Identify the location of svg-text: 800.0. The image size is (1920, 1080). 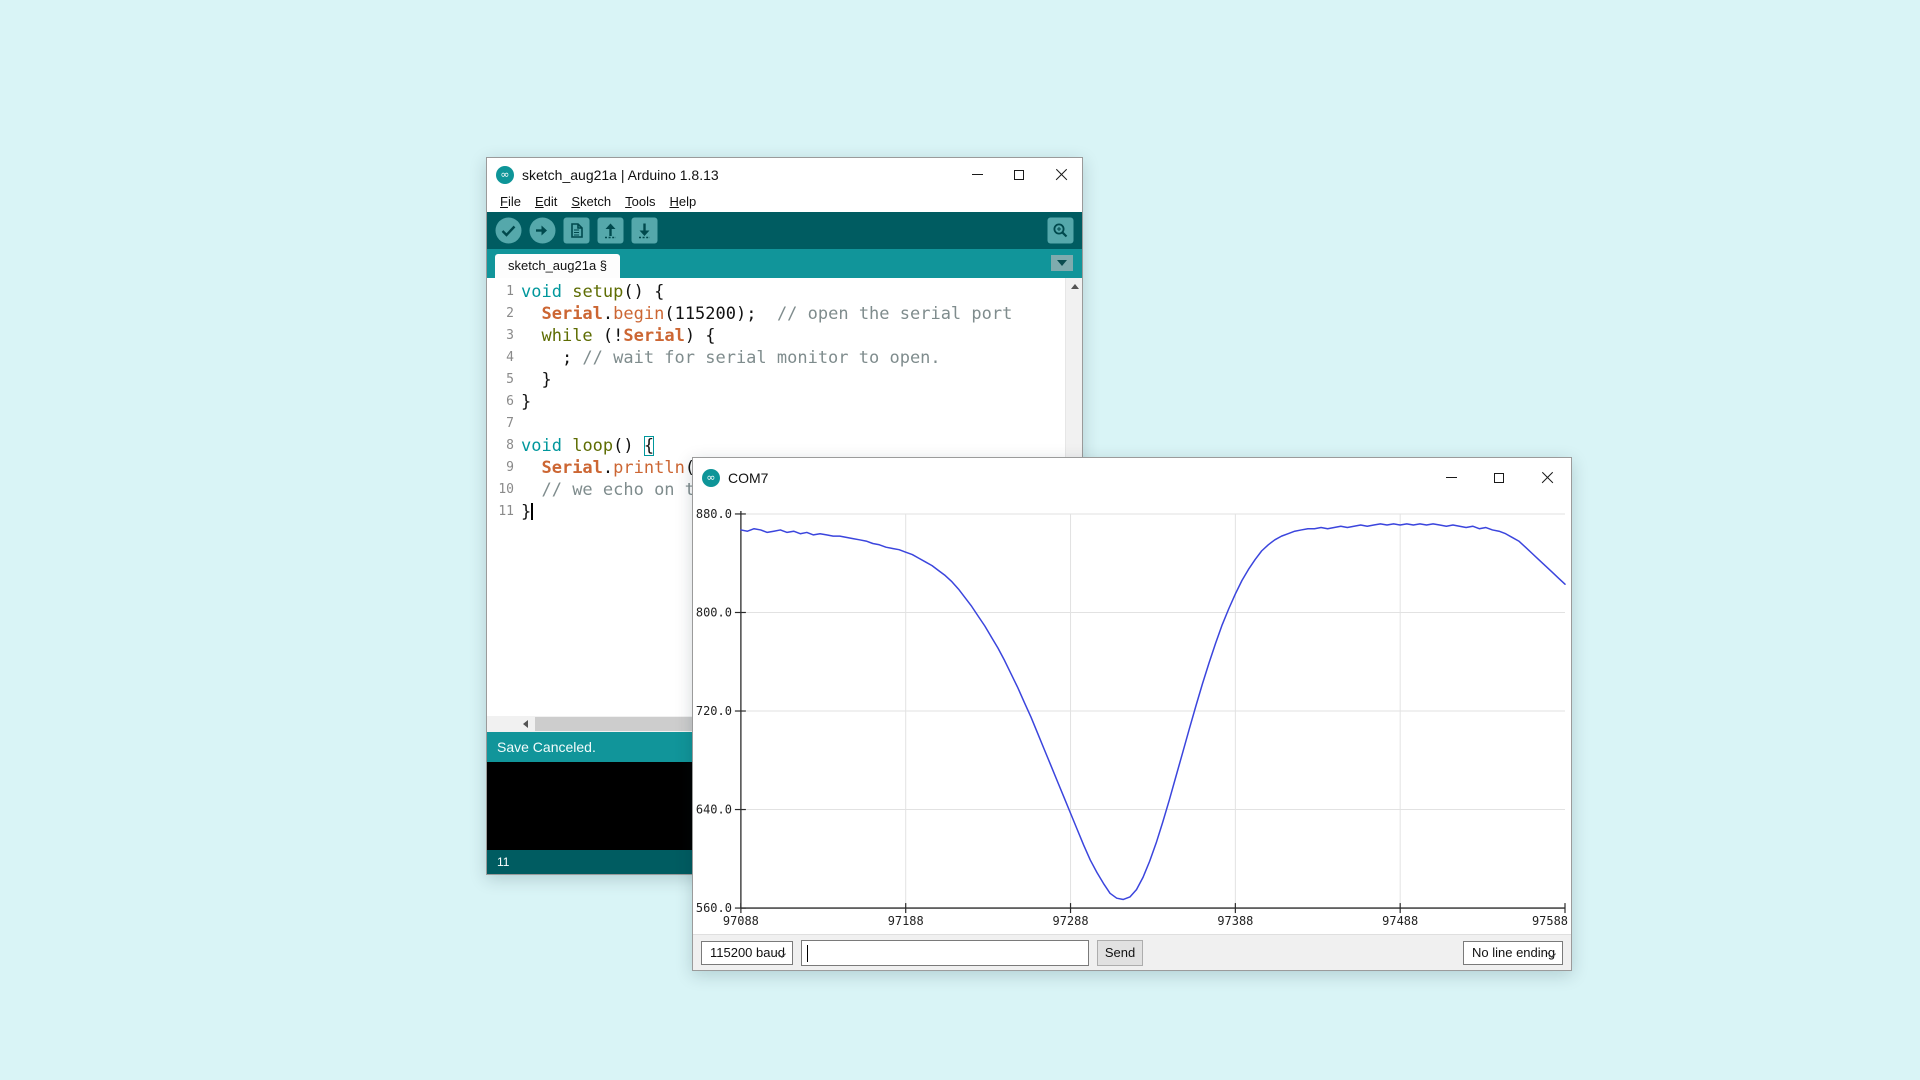
(714, 612).